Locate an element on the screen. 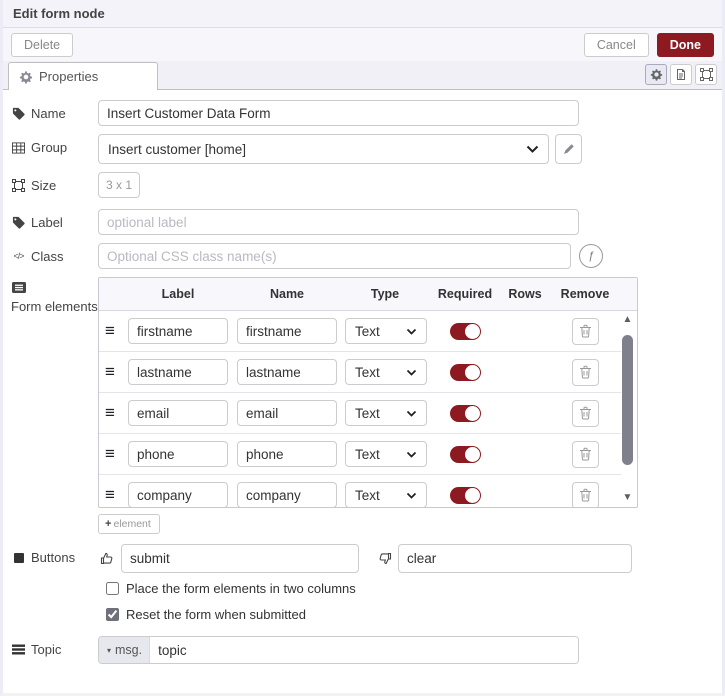 This screenshot has height=696, width=725. name-row: Name is located at coordinates (362, 113).